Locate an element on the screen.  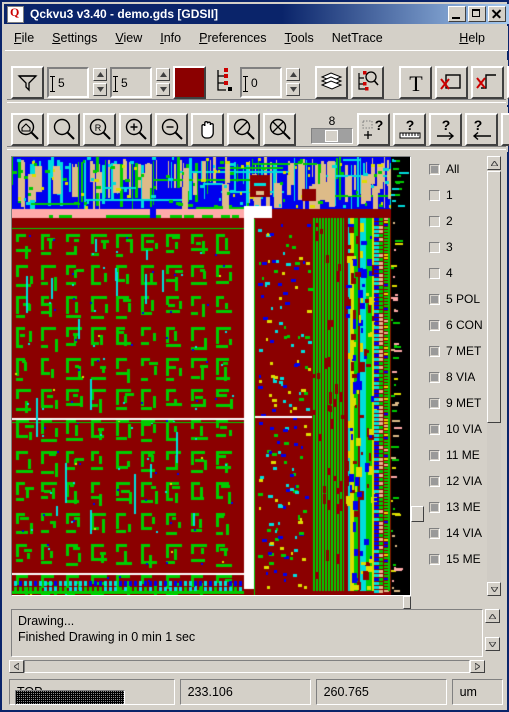
scroll-right-icon is located at coordinates (477, 666).